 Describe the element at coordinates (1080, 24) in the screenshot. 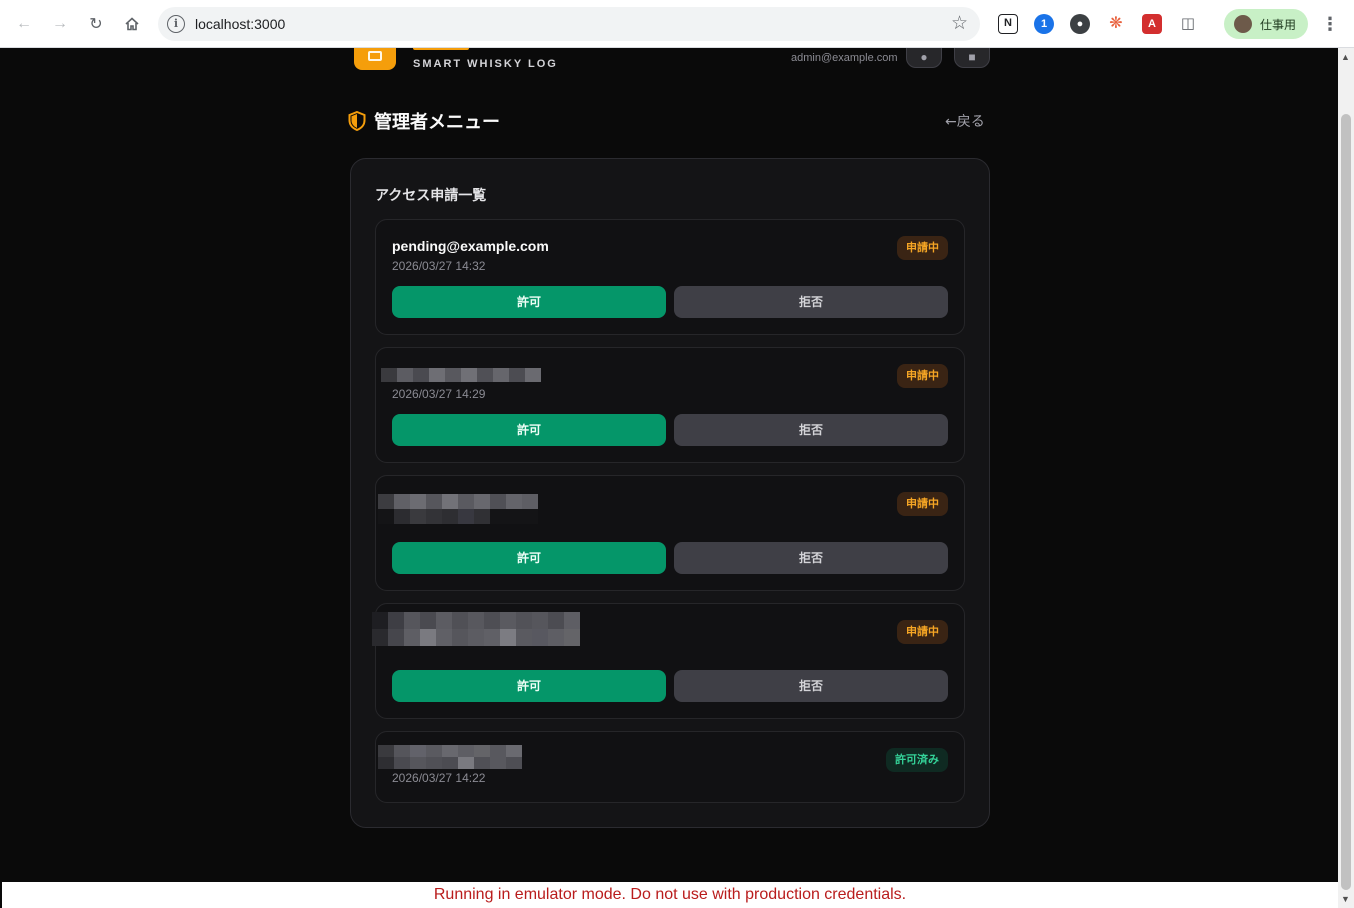

I see `globe-extension-icon: ●` at that location.